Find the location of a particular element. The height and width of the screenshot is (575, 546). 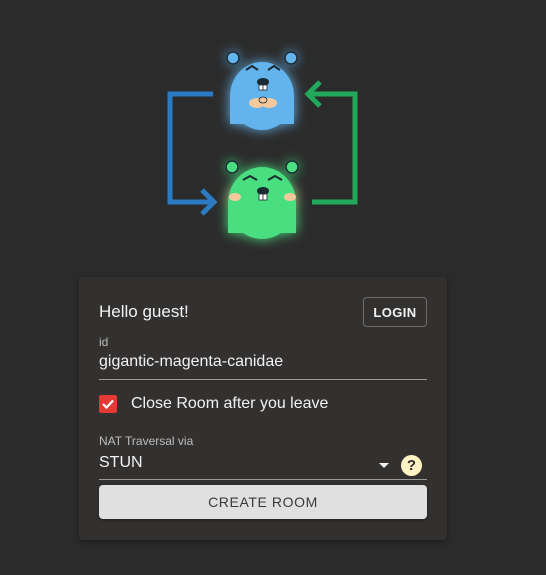

blue-arrow-icon is located at coordinates (192, 153).